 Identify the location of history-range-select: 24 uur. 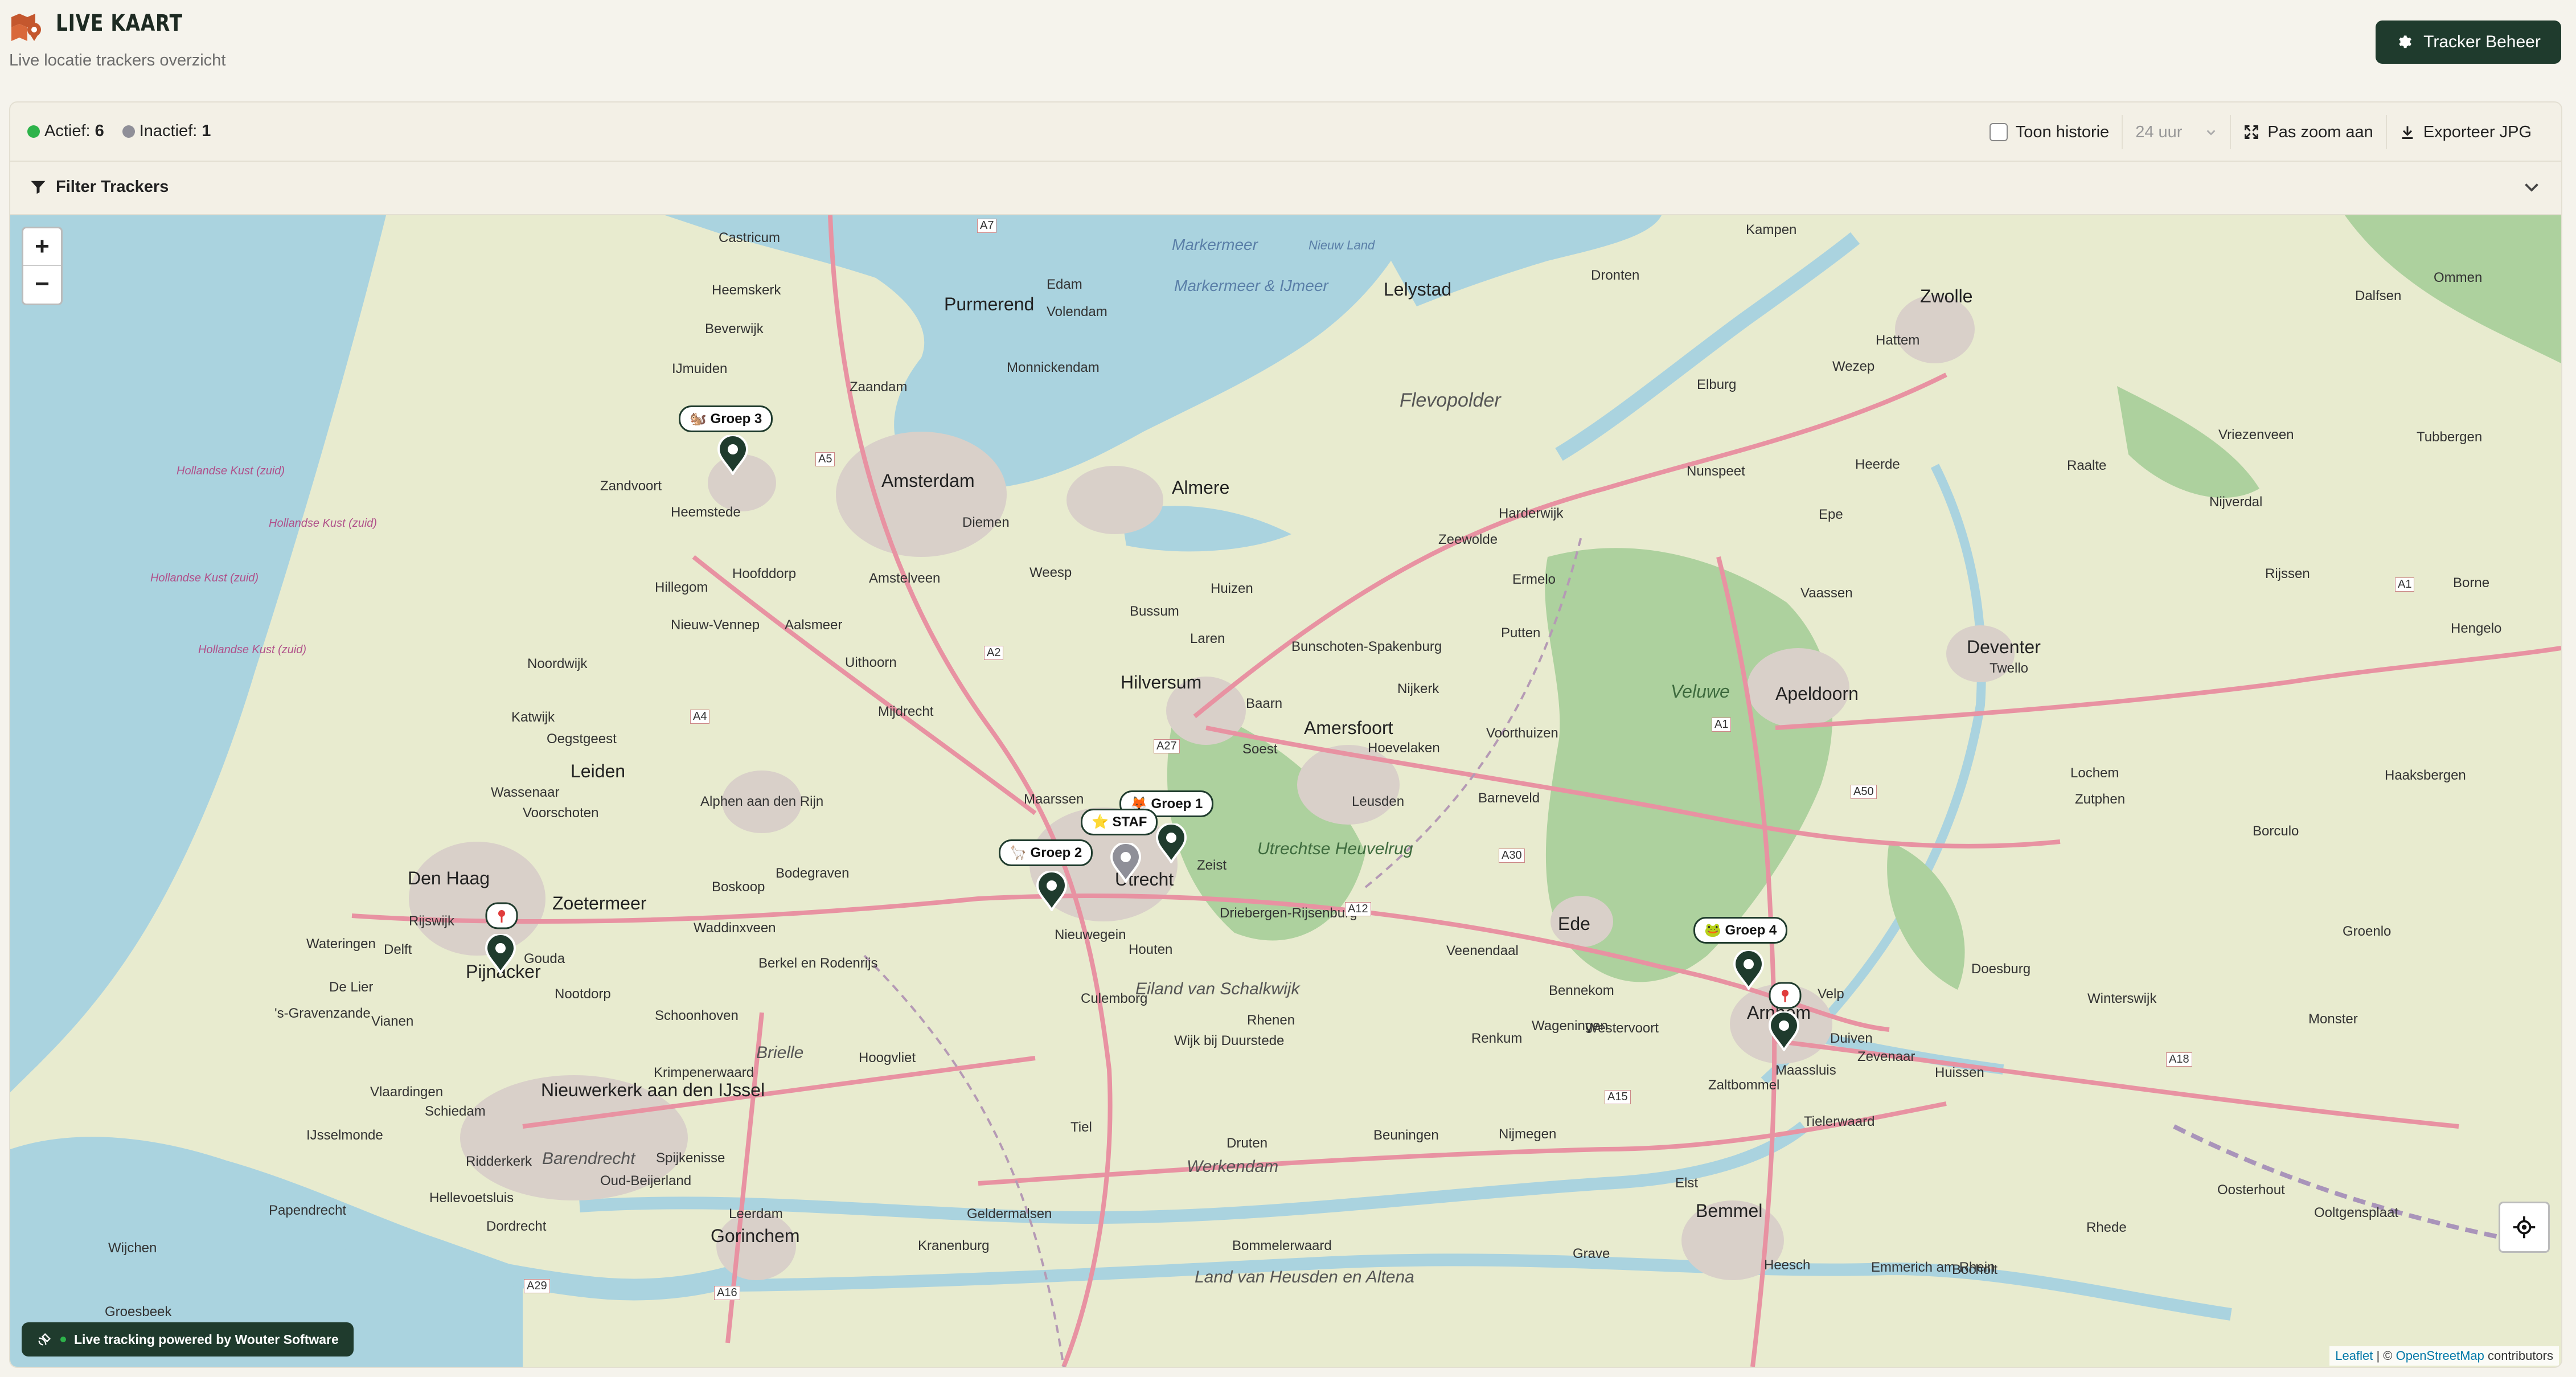
(2176, 132).